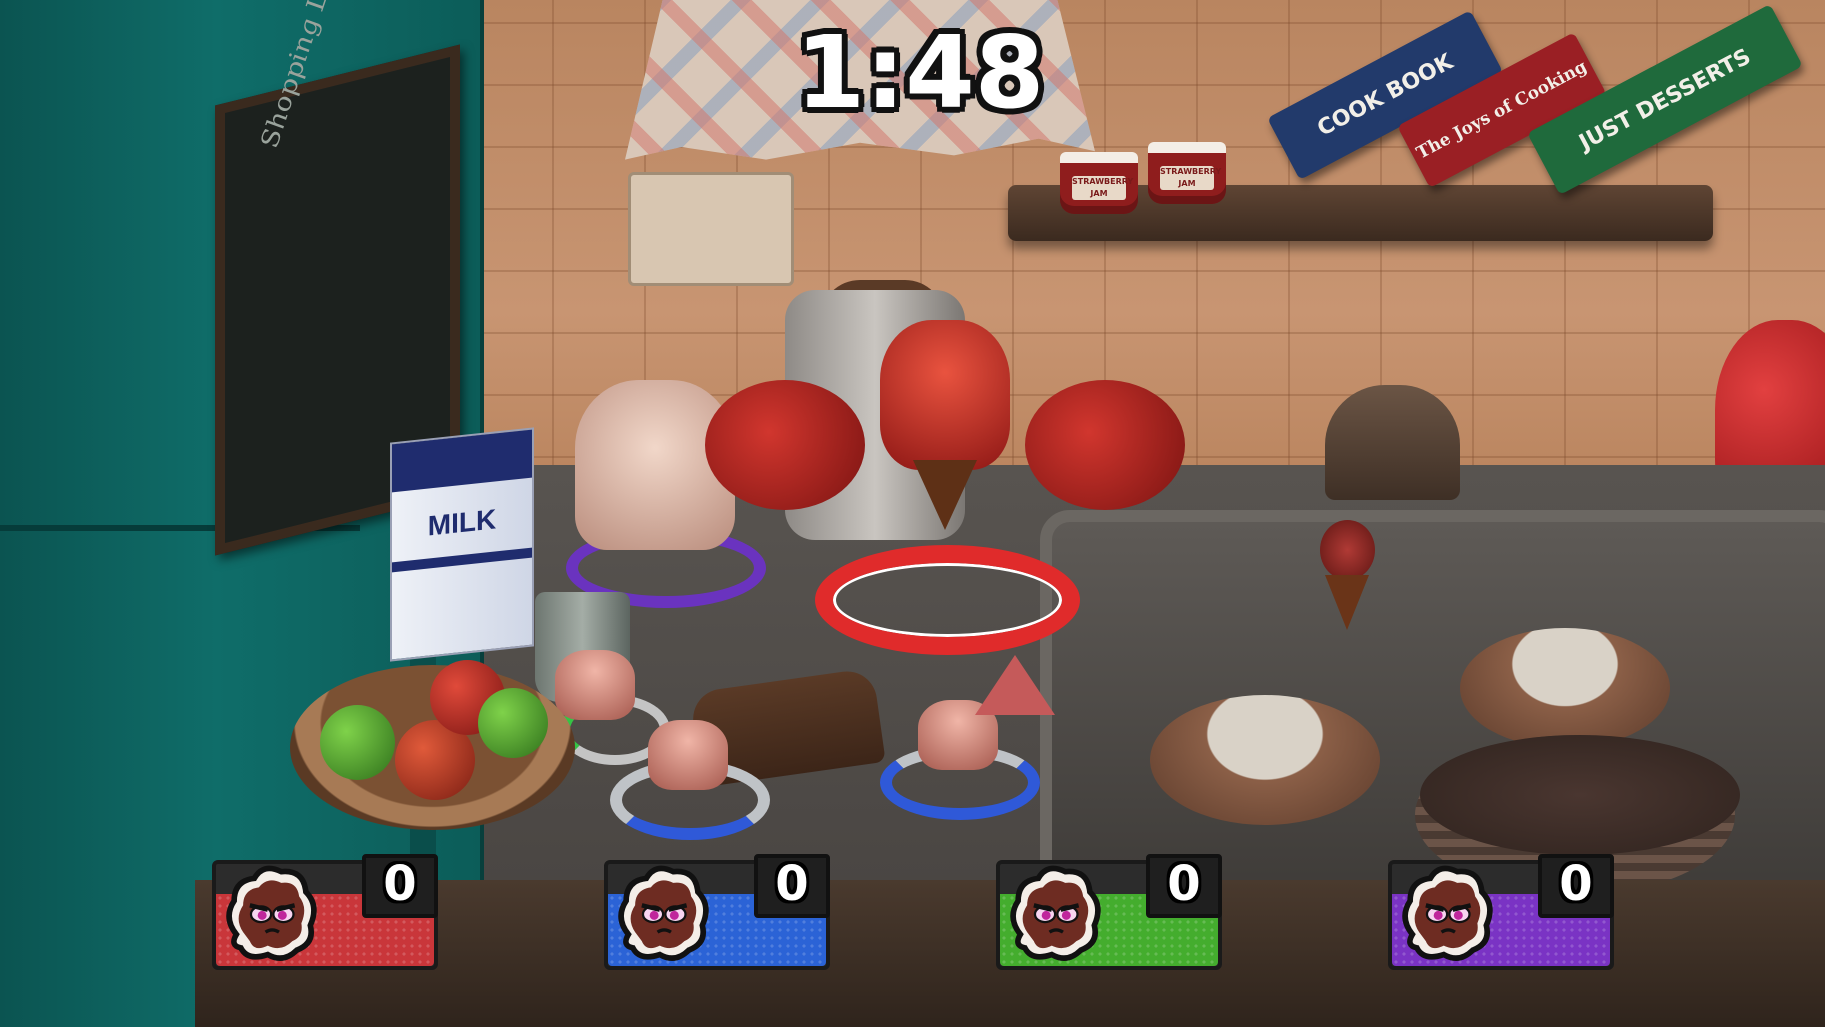 The image size is (1825, 1027). Describe the element at coordinates (717, 912) in the screenshot. I see `player-2-score-card: 0` at that location.